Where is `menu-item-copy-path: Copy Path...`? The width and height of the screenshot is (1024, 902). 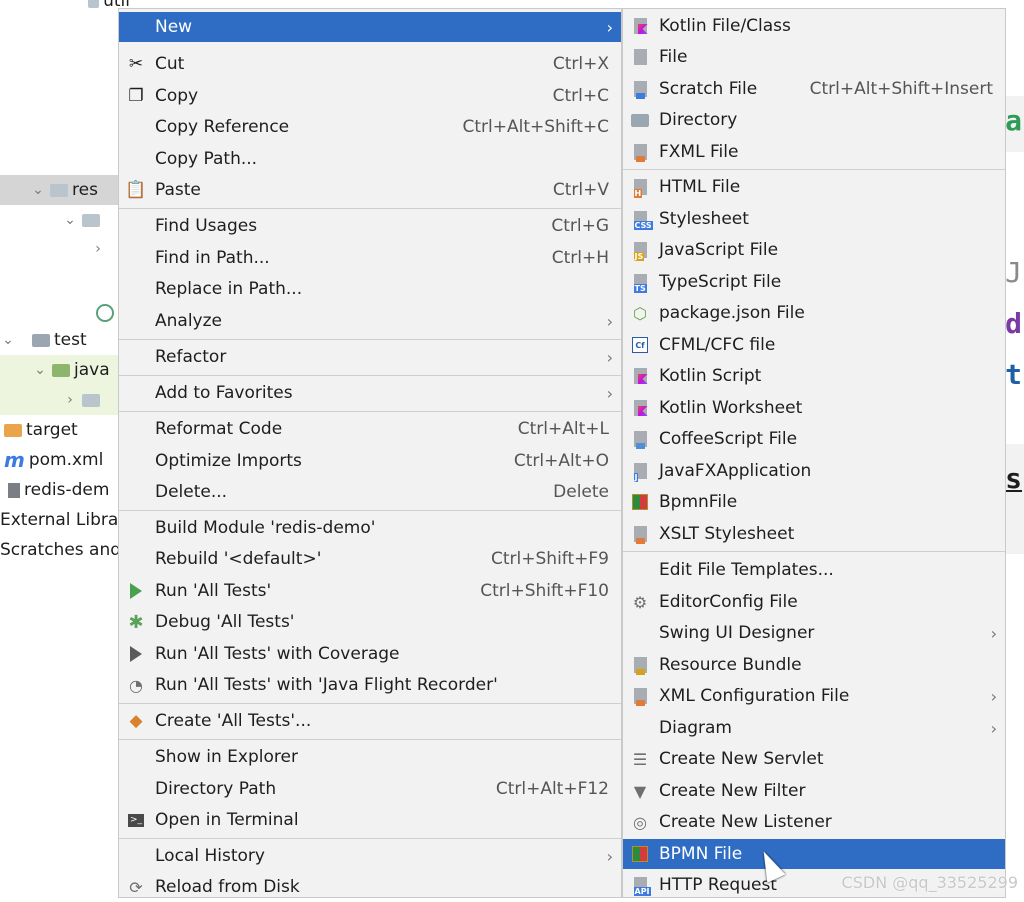
menu-item-copy-path: Copy Path... is located at coordinates (370, 159).